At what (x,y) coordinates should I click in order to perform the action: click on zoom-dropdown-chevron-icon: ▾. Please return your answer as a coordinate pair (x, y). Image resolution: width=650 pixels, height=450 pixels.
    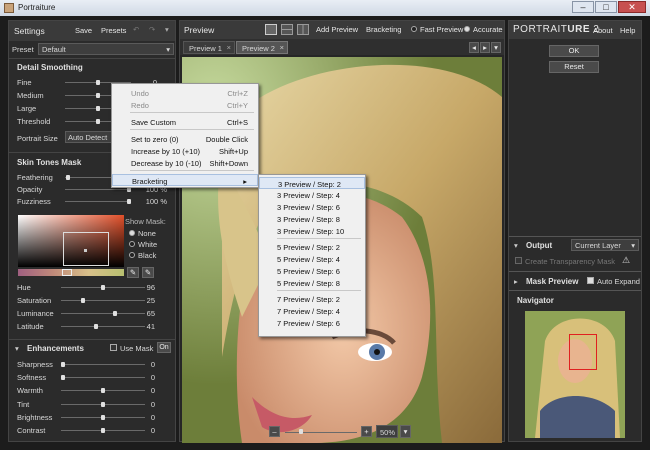
    Looking at the image, I should click on (405, 431).